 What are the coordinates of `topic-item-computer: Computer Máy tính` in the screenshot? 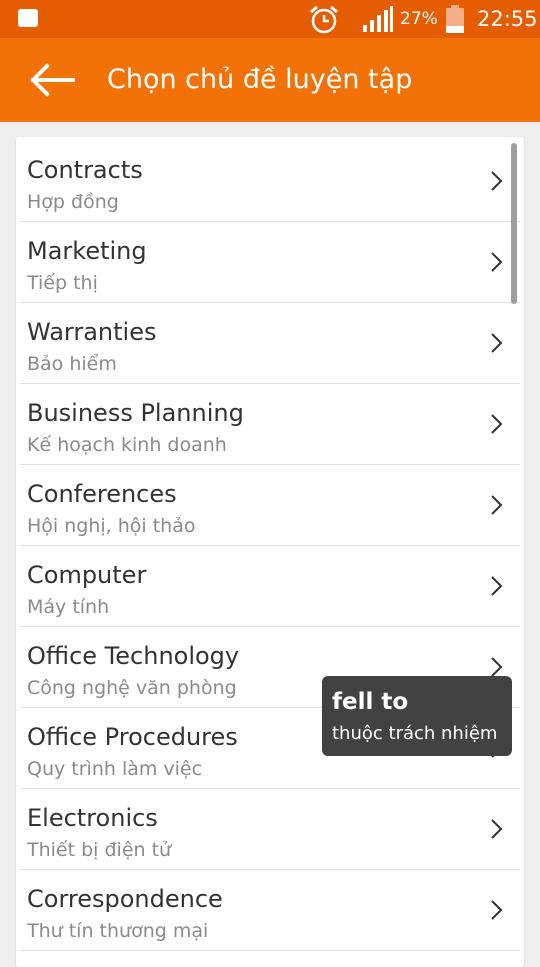 It's located at (270, 586).